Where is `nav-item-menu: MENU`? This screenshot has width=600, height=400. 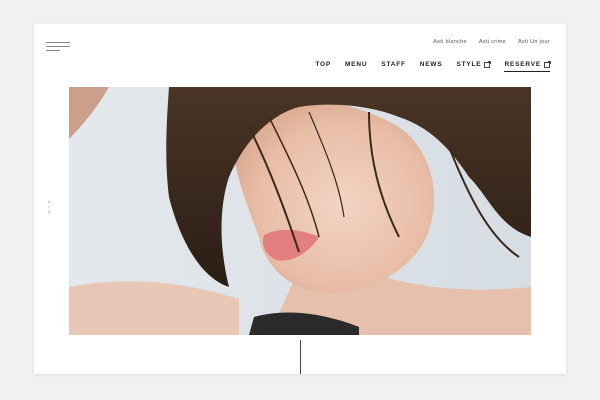
nav-item-menu: MENU is located at coordinates (356, 64).